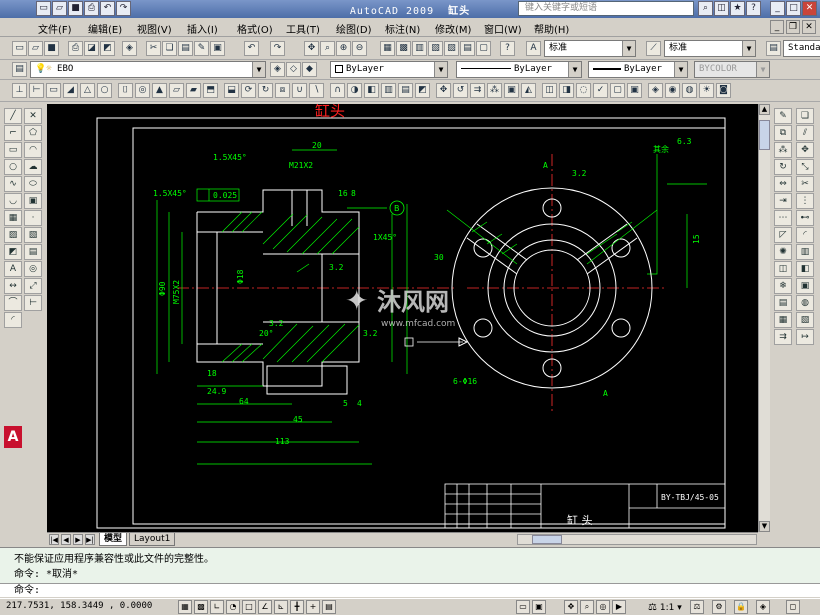 This screenshot has width=820, height=615. I want to click on lineweight-icon: +, so click(313, 607).